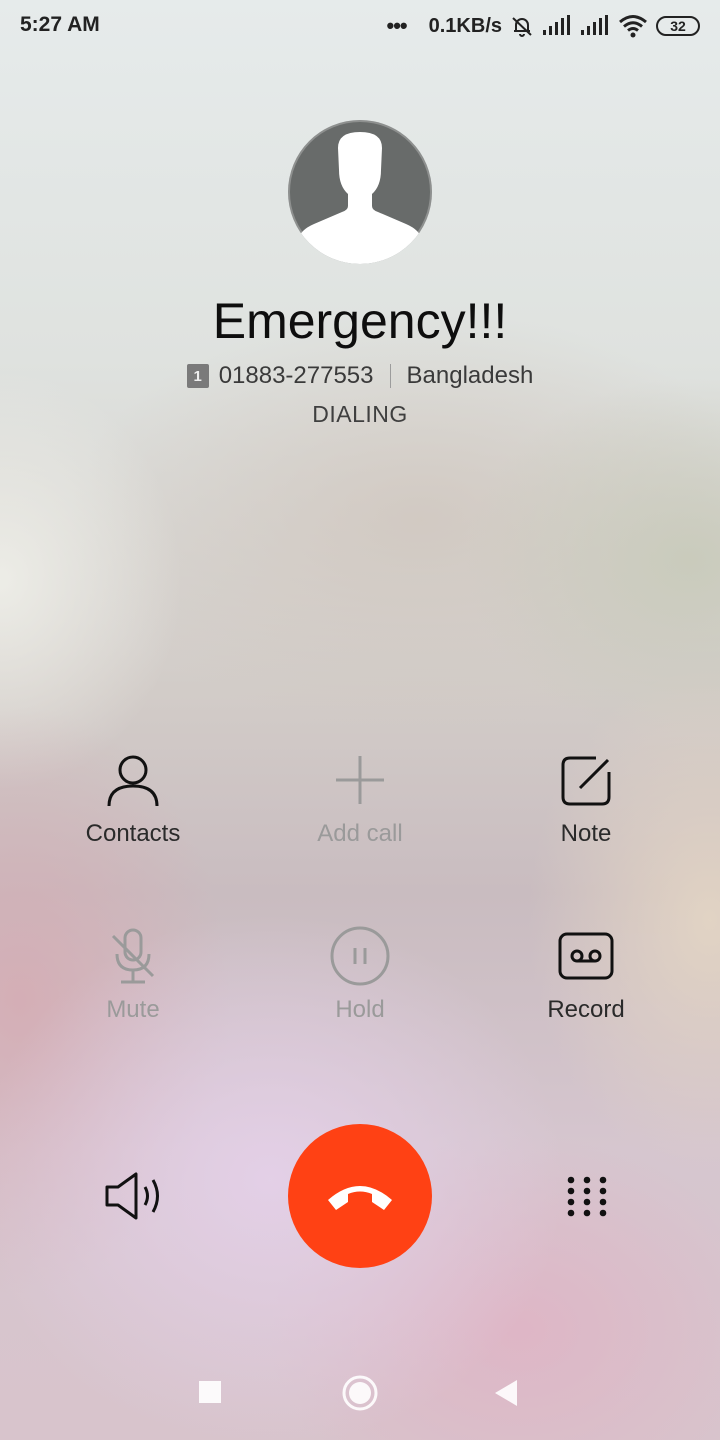  What do you see at coordinates (360, 321) in the screenshot?
I see `caller-name: Emergency!!!` at bounding box center [360, 321].